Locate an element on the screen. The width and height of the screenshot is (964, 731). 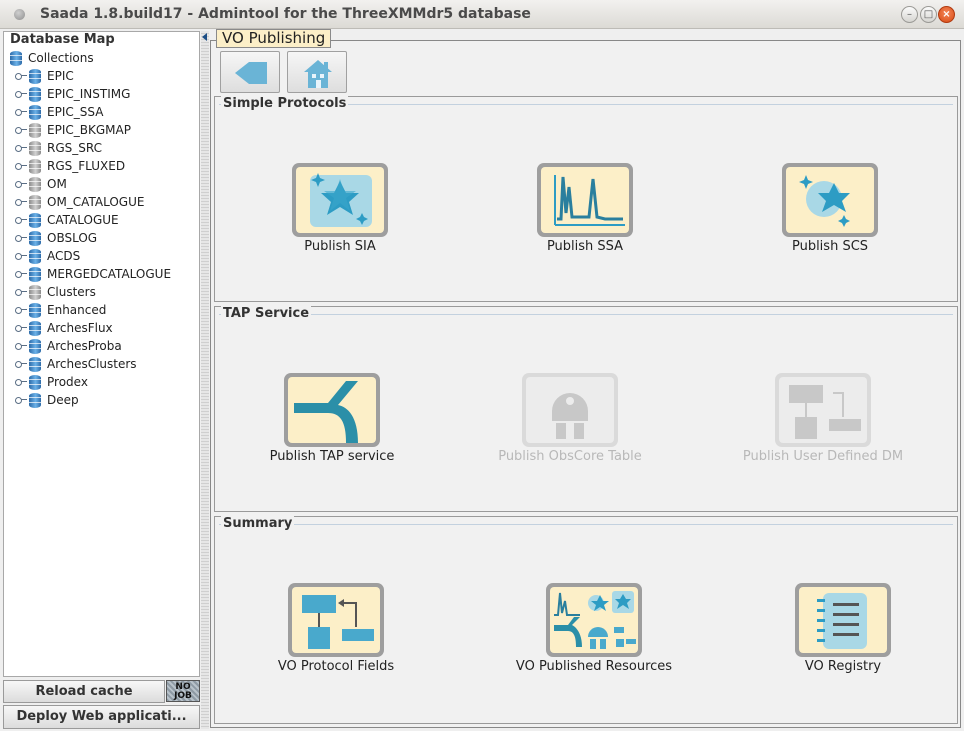
publish-obscore-table-tile is located at coordinates (570, 410).